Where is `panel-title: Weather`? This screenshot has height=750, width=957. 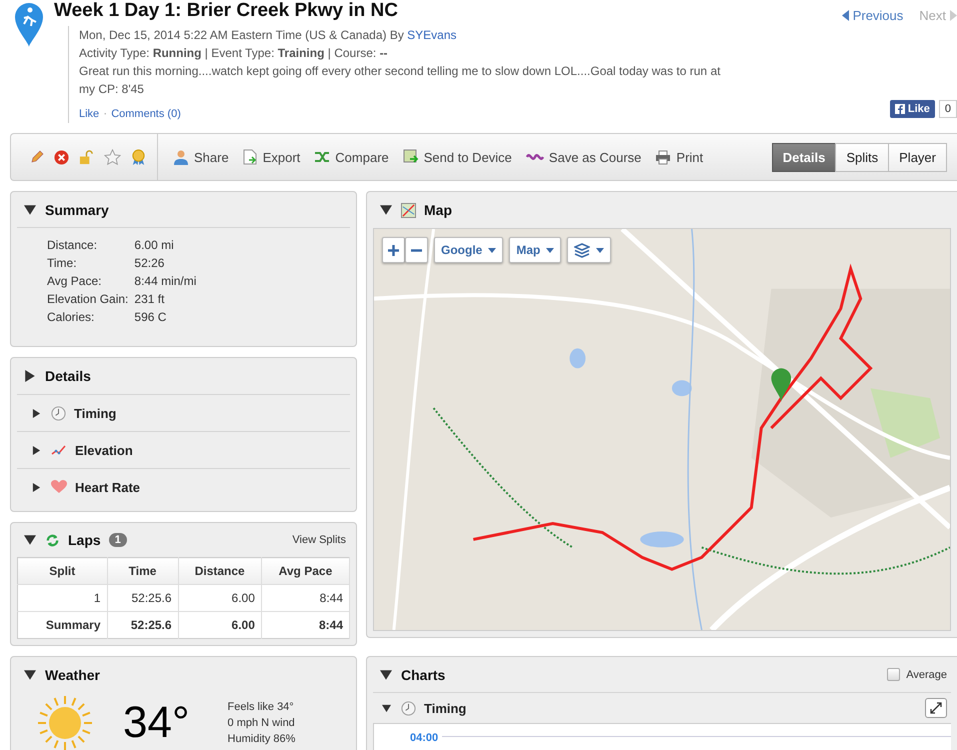
panel-title: Weather is located at coordinates (72, 675).